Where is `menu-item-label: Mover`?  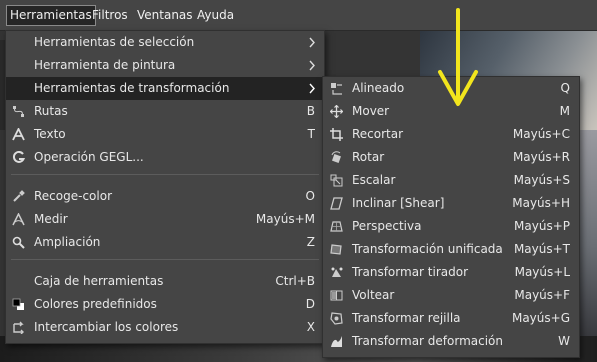 menu-item-label: Mover is located at coordinates (371, 111).